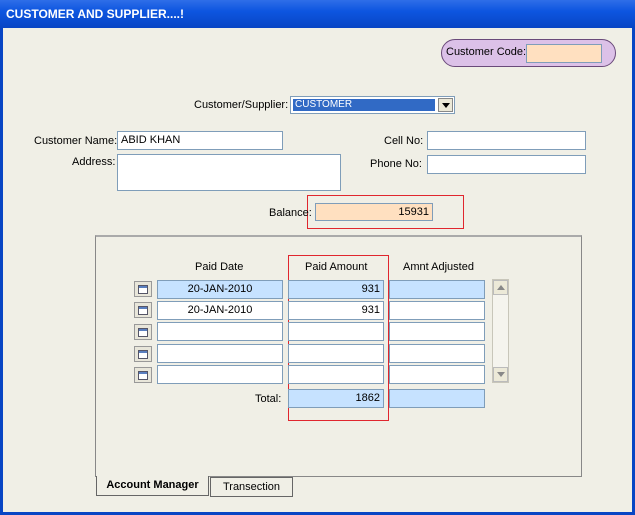 The image size is (635, 515). What do you see at coordinates (437, 398) in the screenshot?
I see `total-amnt-adjusted` at bounding box center [437, 398].